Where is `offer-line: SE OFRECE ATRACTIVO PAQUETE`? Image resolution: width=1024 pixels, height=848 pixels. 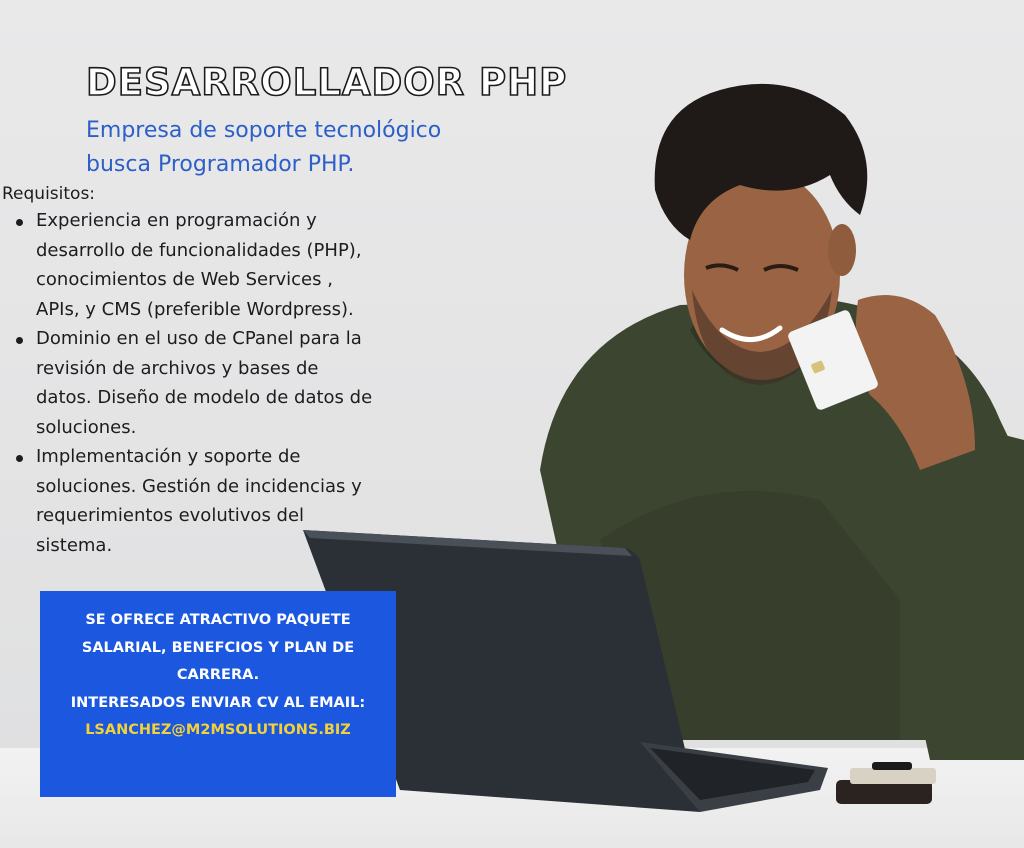 offer-line: SE OFRECE ATRACTIVO PAQUETE is located at coordinates (218, 620).